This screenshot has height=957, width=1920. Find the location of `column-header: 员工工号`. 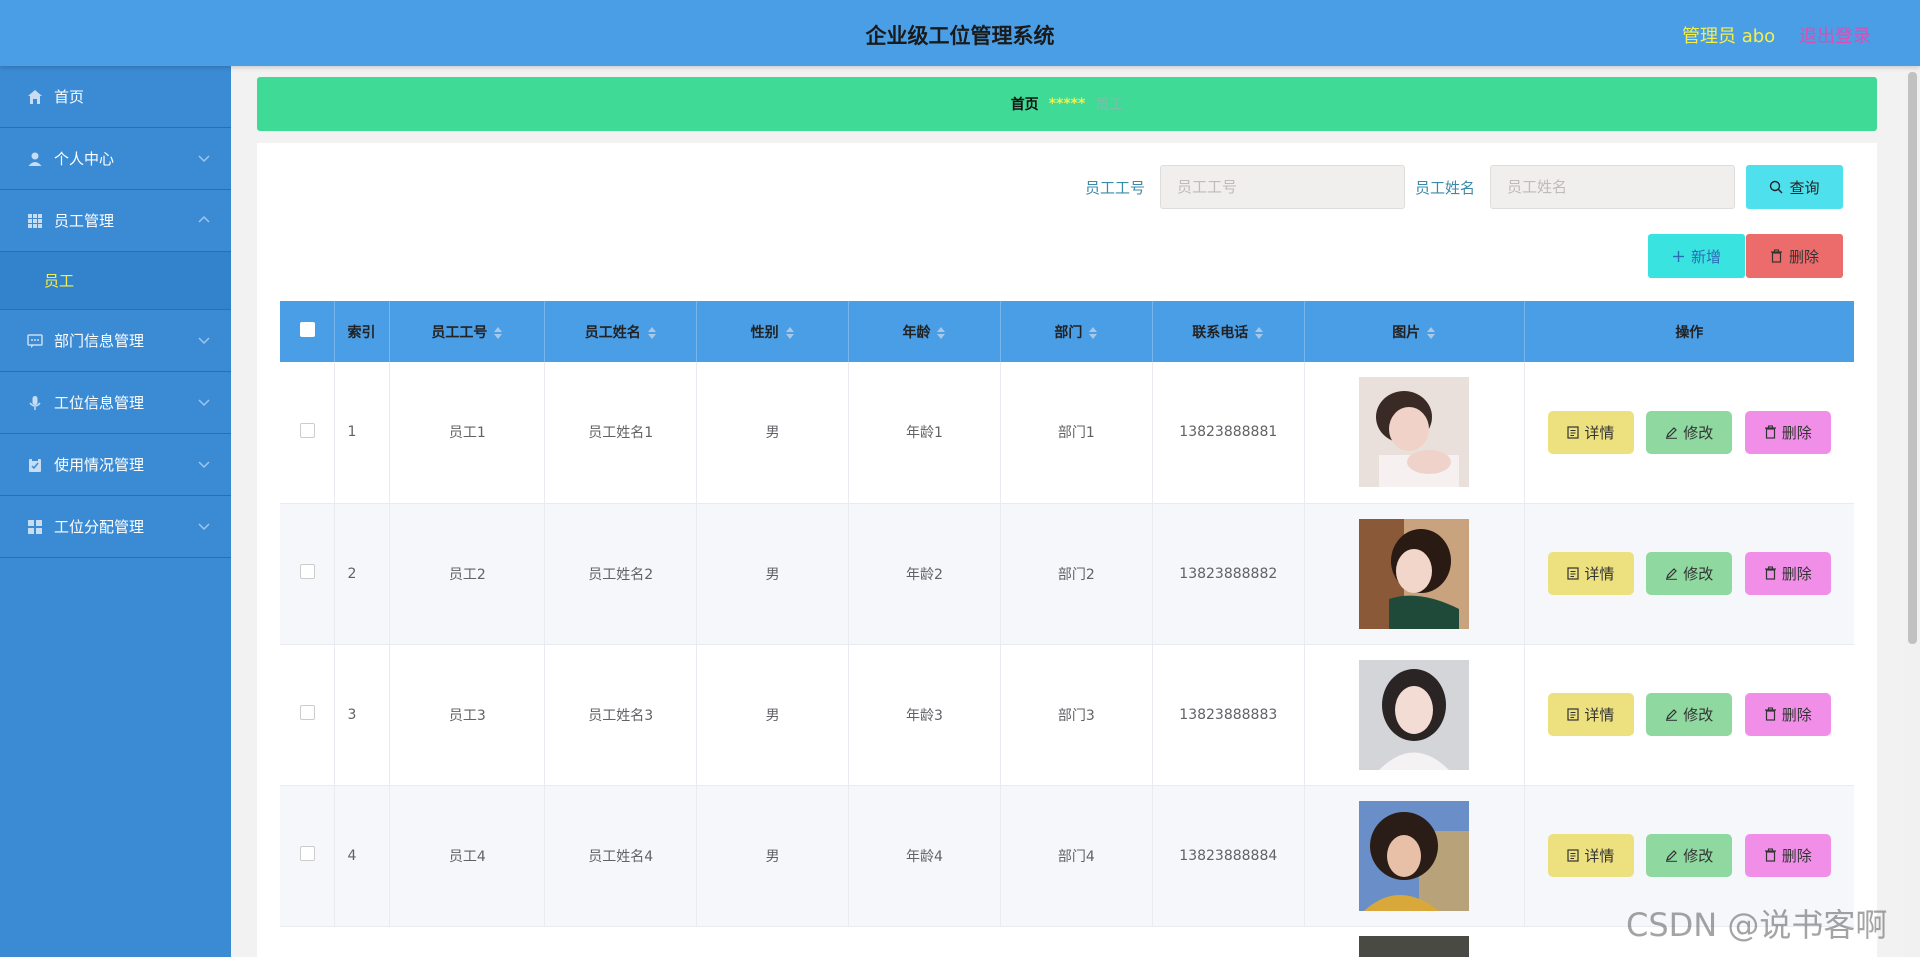

column-header: 员工工号 is located at coordinates (467, 331).